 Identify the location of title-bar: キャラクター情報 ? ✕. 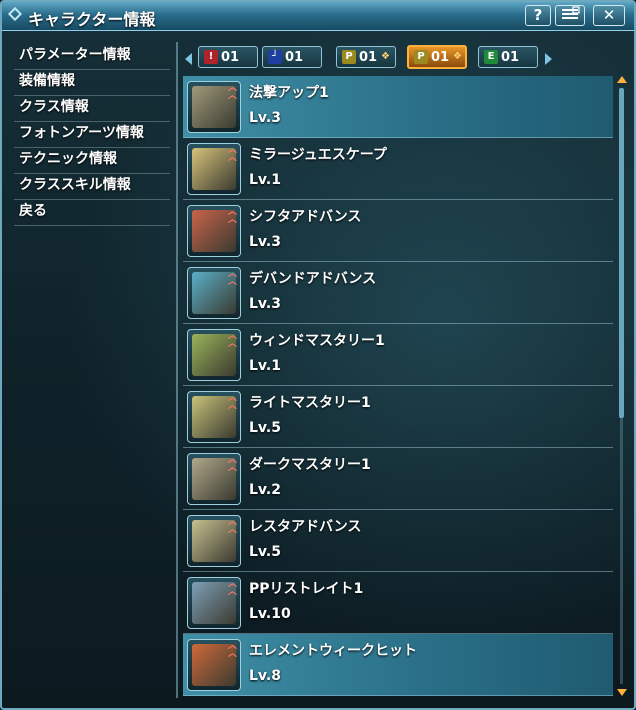
(318, 16).